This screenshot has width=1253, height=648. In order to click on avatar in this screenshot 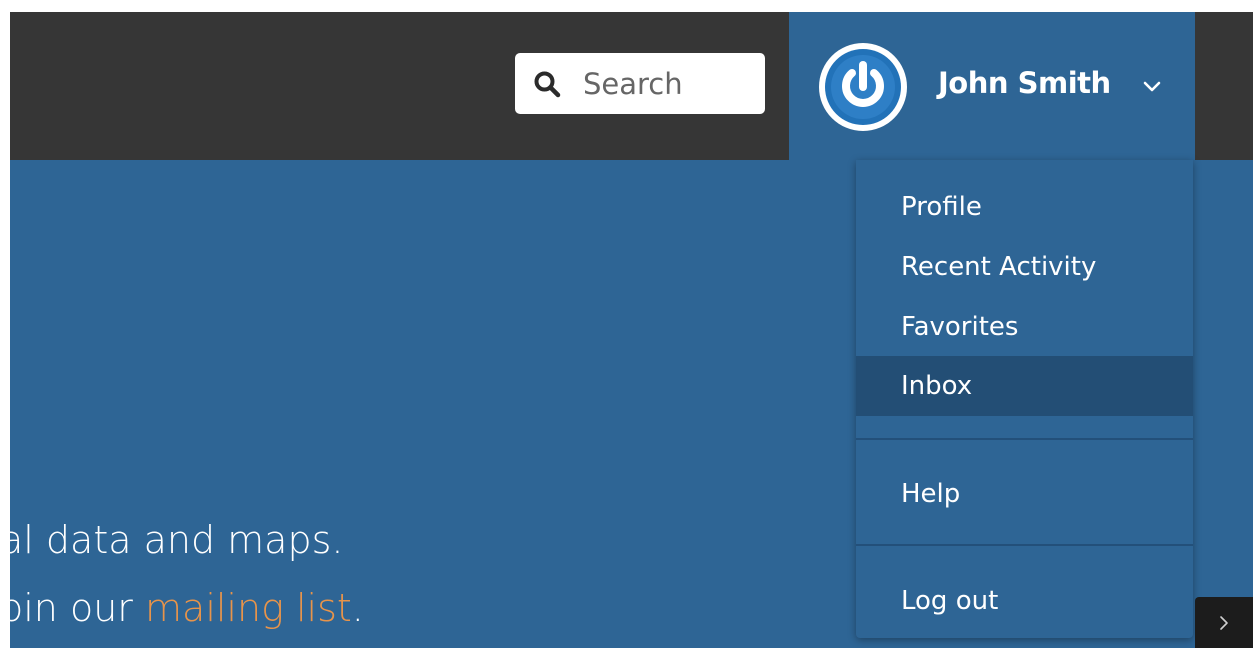, I will do `click(863, 87)`.